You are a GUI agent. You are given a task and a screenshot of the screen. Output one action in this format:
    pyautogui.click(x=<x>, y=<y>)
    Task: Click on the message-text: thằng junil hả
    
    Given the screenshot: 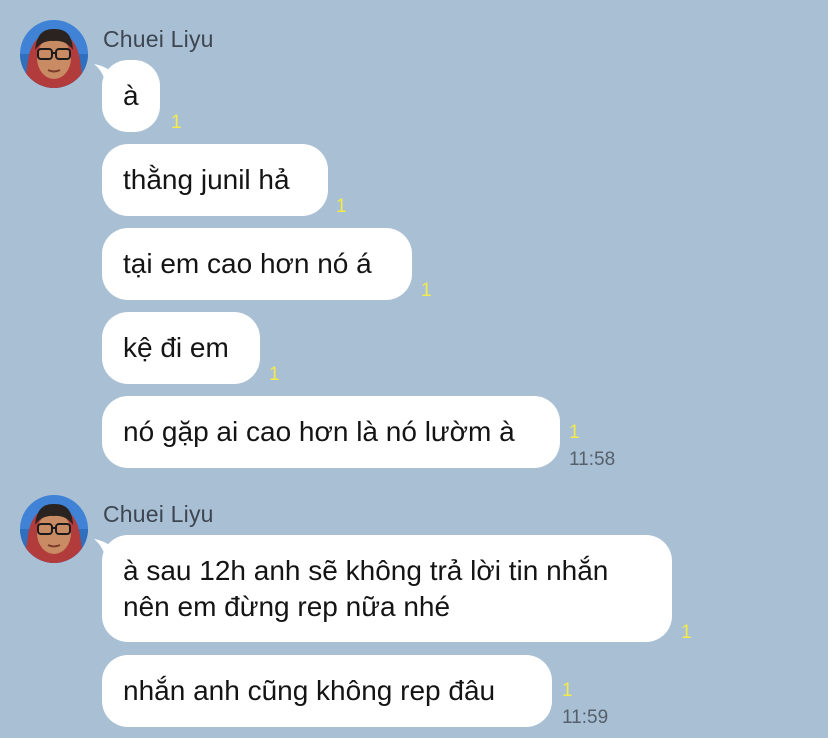 What is the action you would take?
    pyautogui.click(x=206, y=179)
    